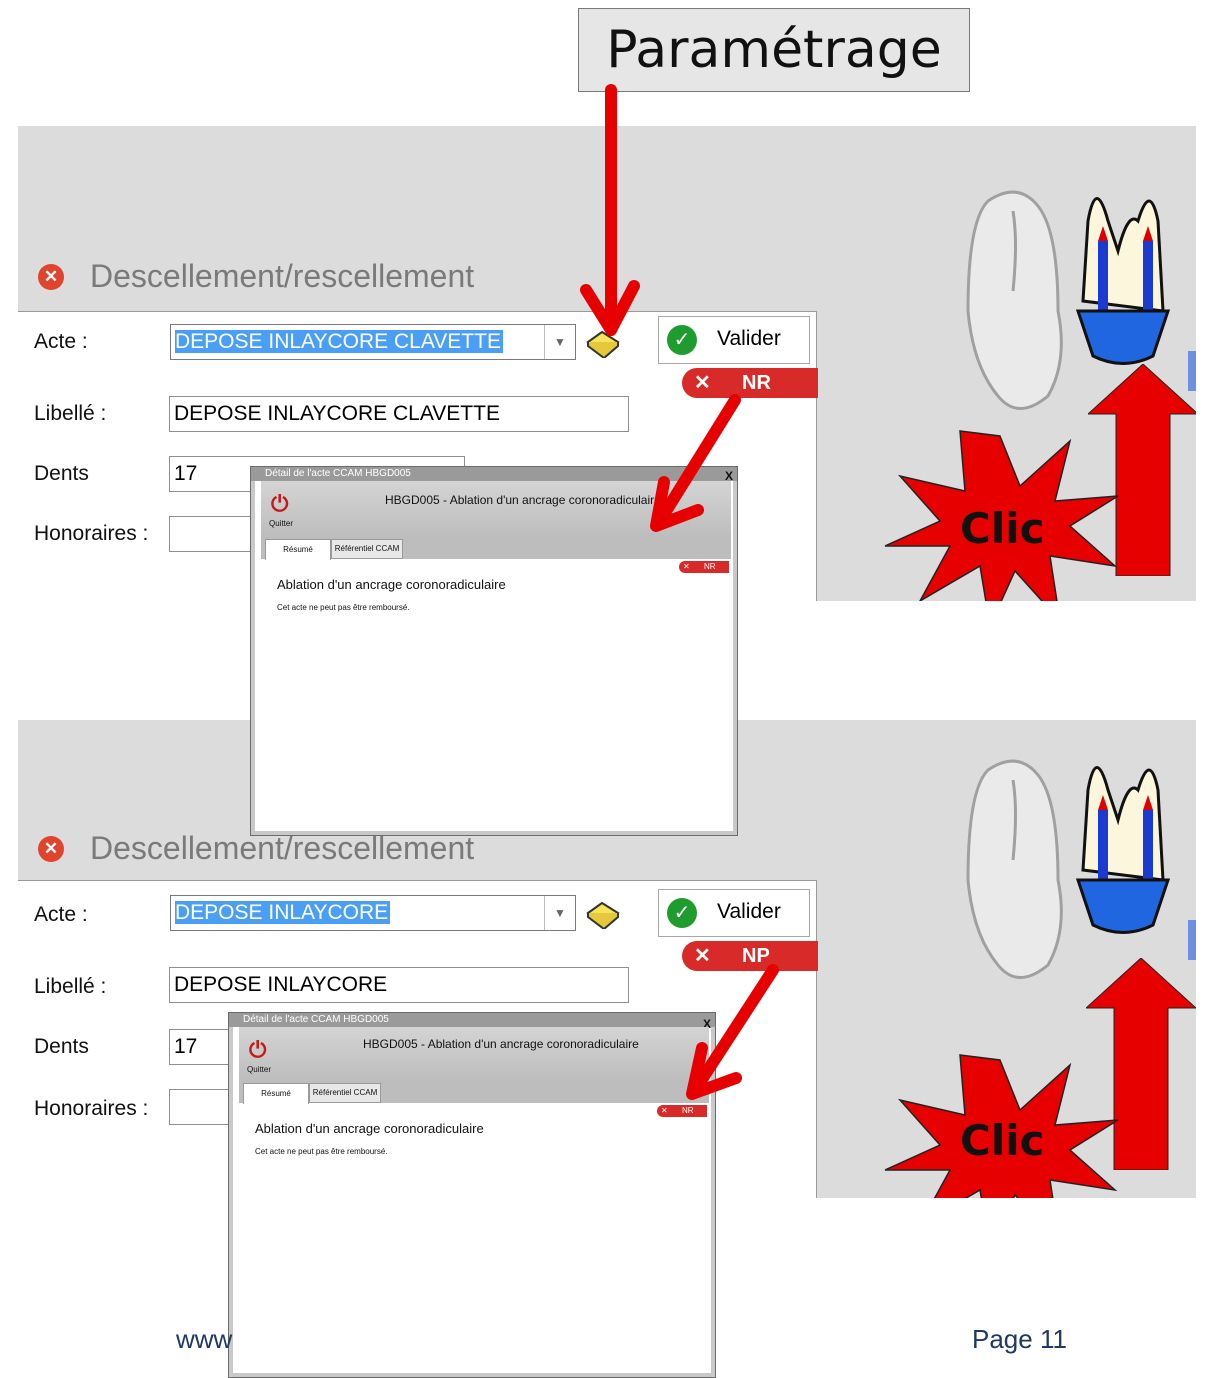 The height and width of the screenshot is (1378, 1206). What do you see at coordinates (1019, 1339) in the screenshot?
I see `page-number: Page 11` at bounding box center [1019, 1339].